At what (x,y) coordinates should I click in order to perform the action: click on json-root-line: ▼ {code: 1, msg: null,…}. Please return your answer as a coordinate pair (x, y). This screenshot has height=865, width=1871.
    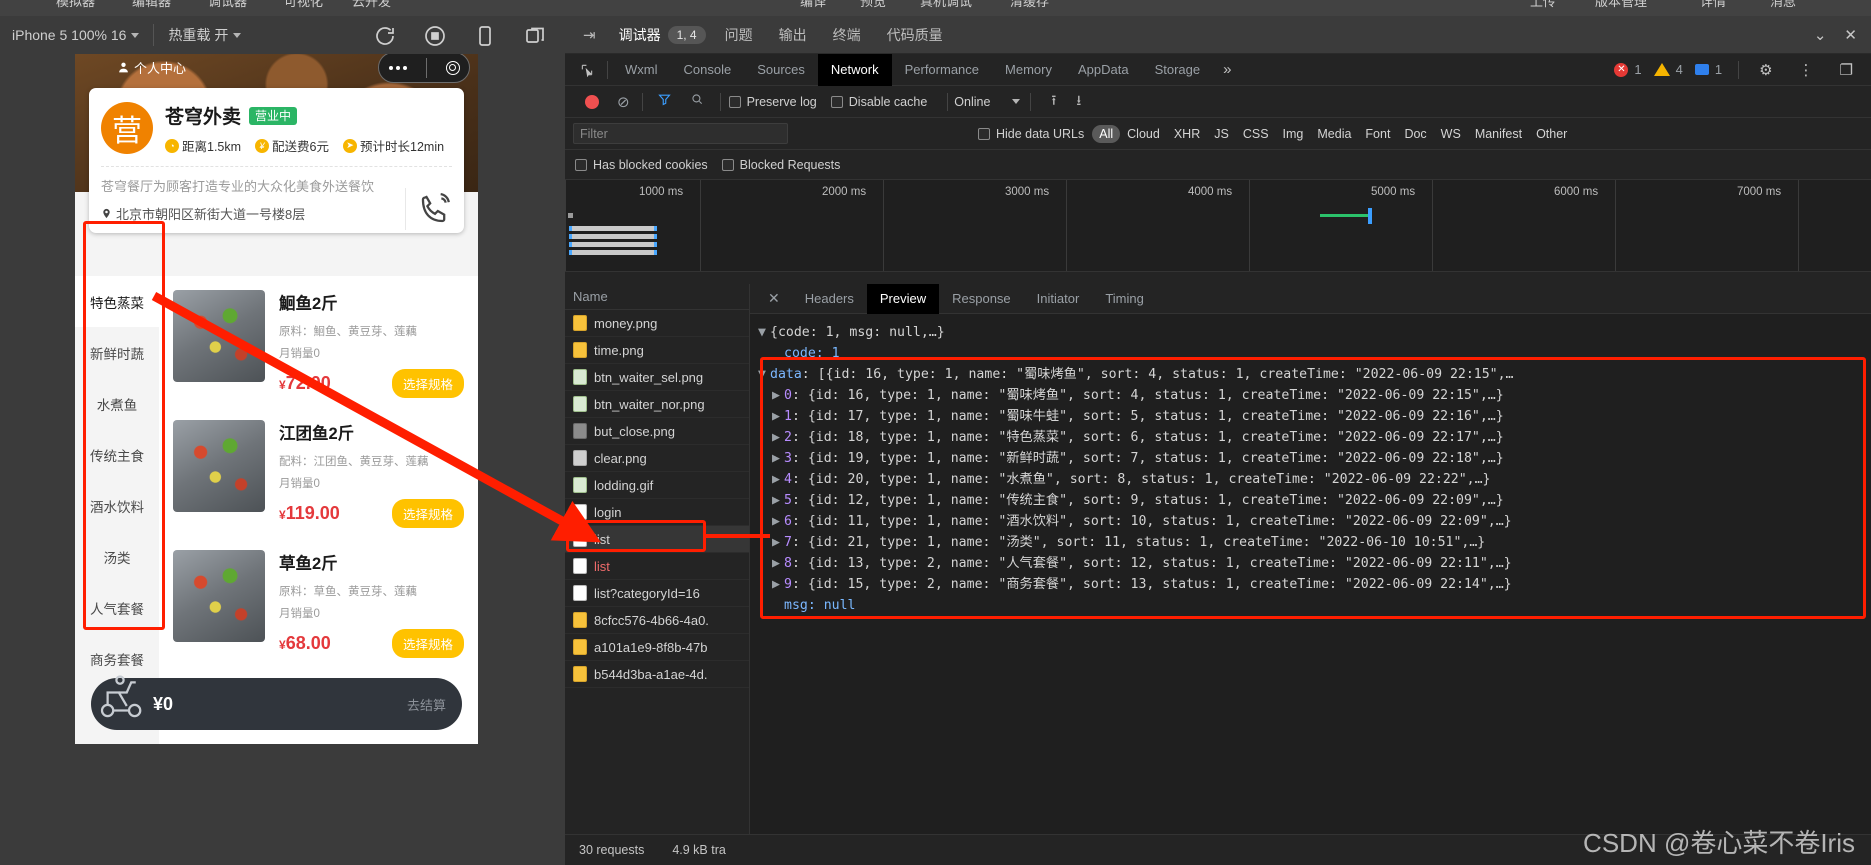
    Looking at the image, I should click on (1314, 332).